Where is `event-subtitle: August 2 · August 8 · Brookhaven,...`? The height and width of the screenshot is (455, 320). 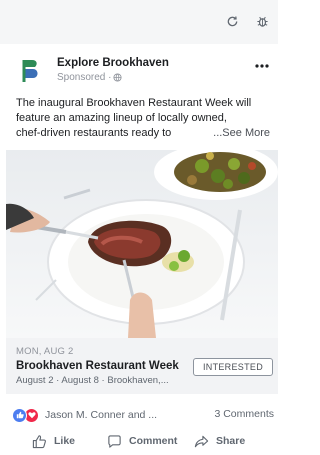
event-subtitle: August 2 · August 8 · Brookhaven,... is located at coordinates (92, 380).